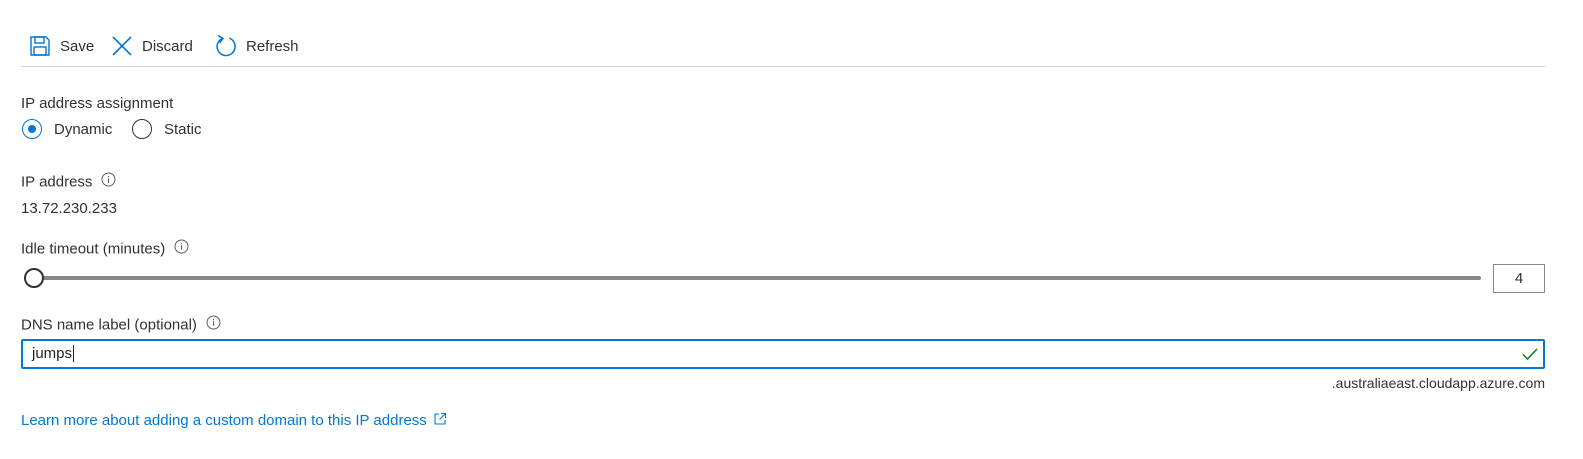  I want to click on save-label: Save, so click(77, 46).